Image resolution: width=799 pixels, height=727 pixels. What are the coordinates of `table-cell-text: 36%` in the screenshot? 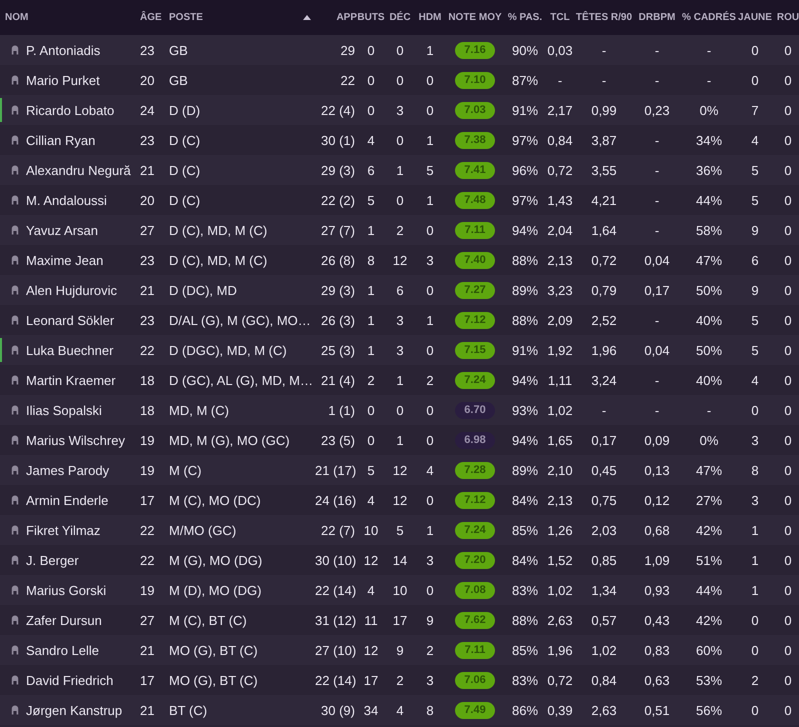 It's located at (709, 170).